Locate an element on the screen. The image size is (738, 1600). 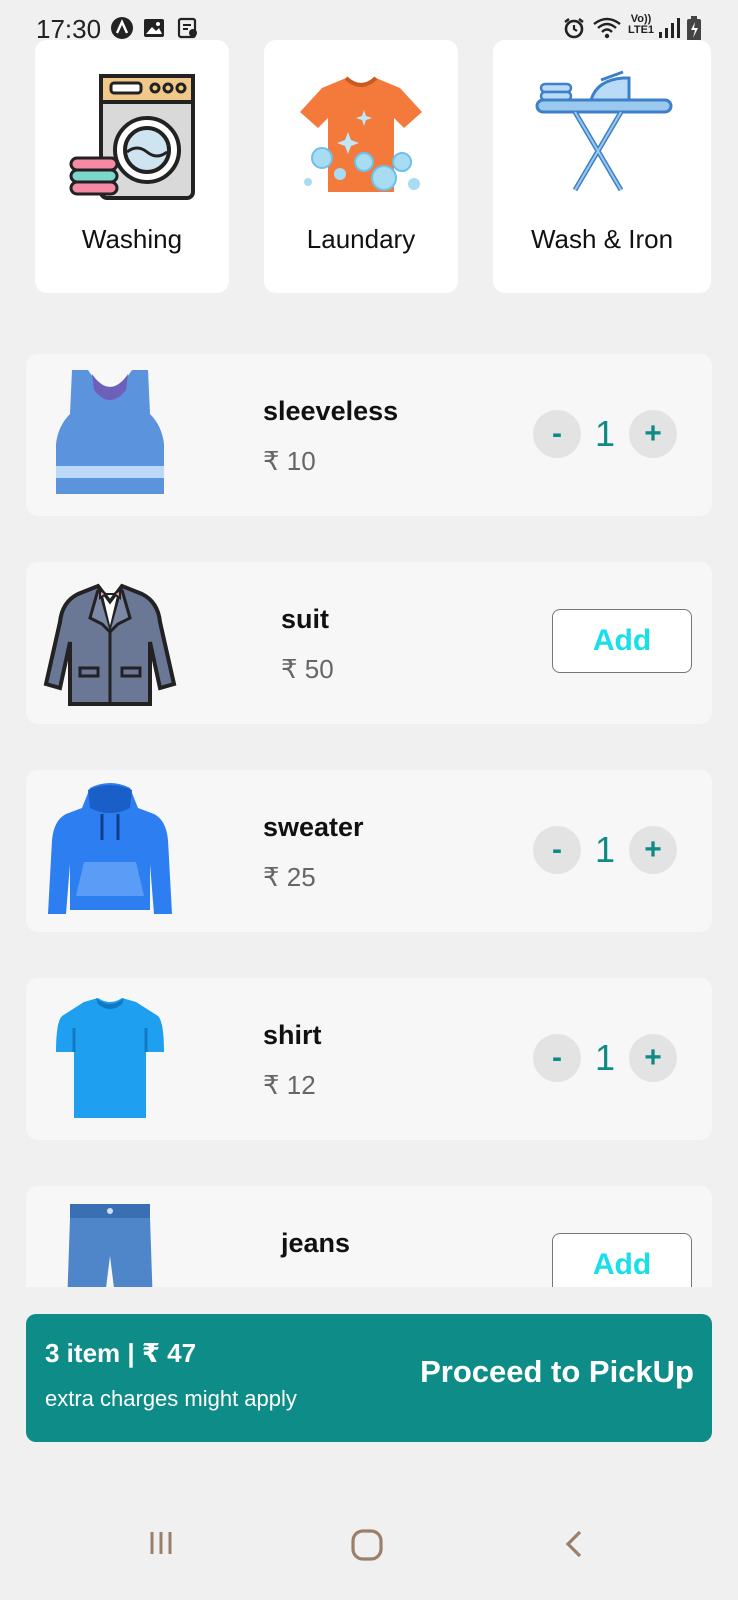
item-card-jeans: jeans Add is located at coordinates (369, 1236).